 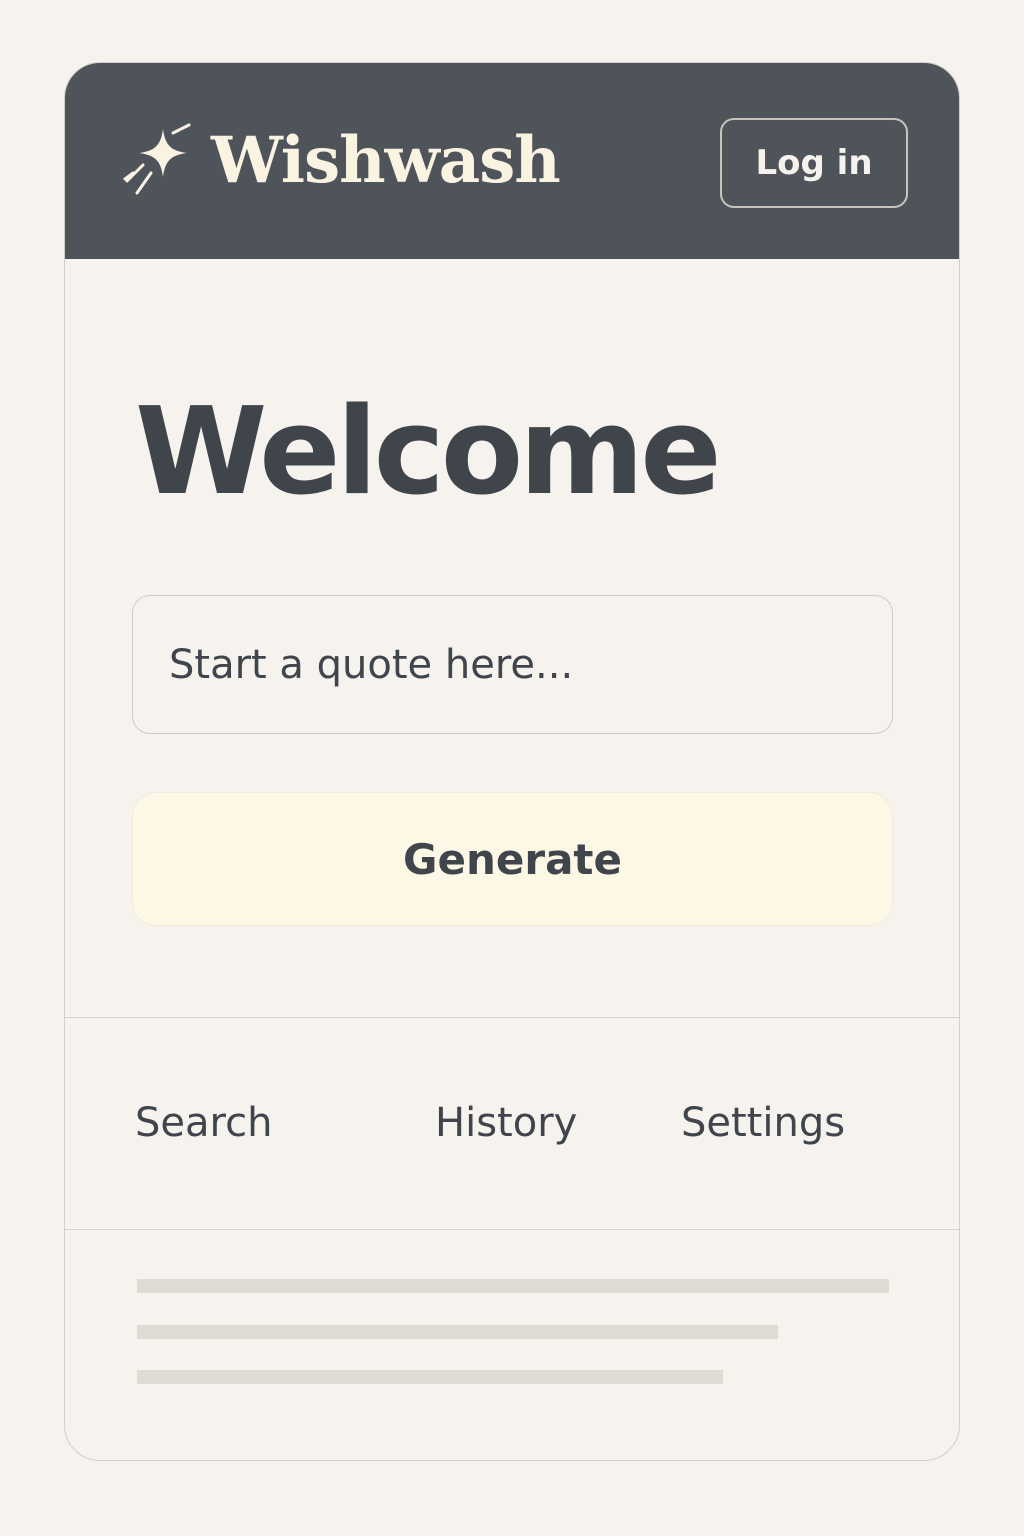 What do you see at coordinates (506, 1123) in the screenshot?
I see `nav-item-history: History` at bounding box center [506, 1123].